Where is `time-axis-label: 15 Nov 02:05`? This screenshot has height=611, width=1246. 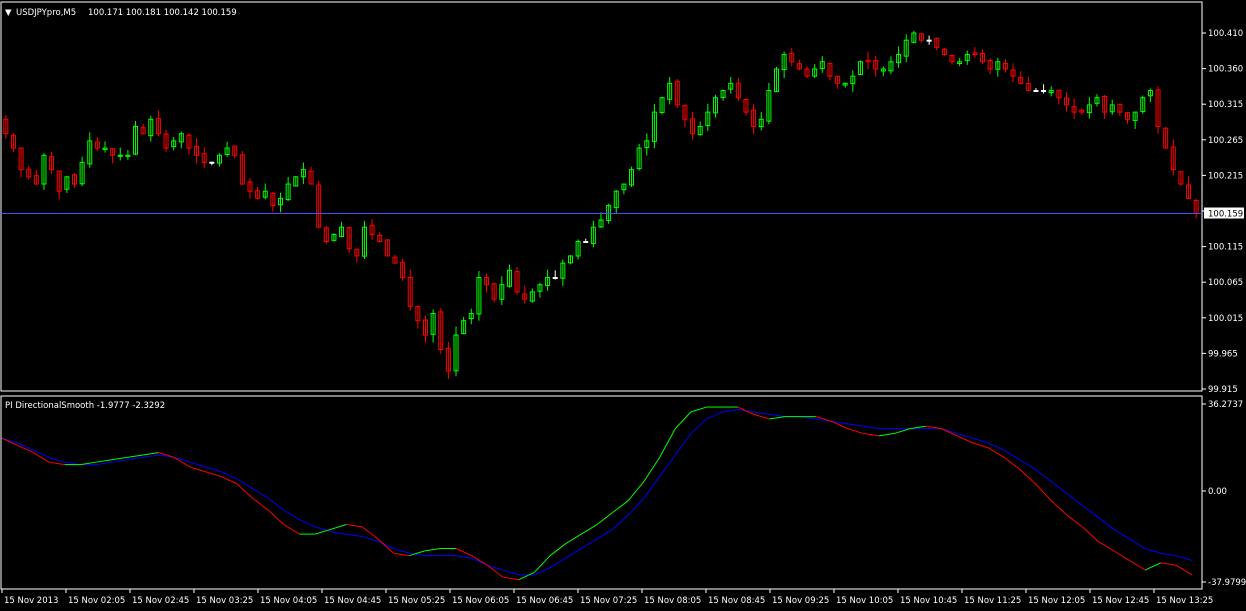 time-axis-label: 15 Nov 02:05 is located at coordinates (96, 601).